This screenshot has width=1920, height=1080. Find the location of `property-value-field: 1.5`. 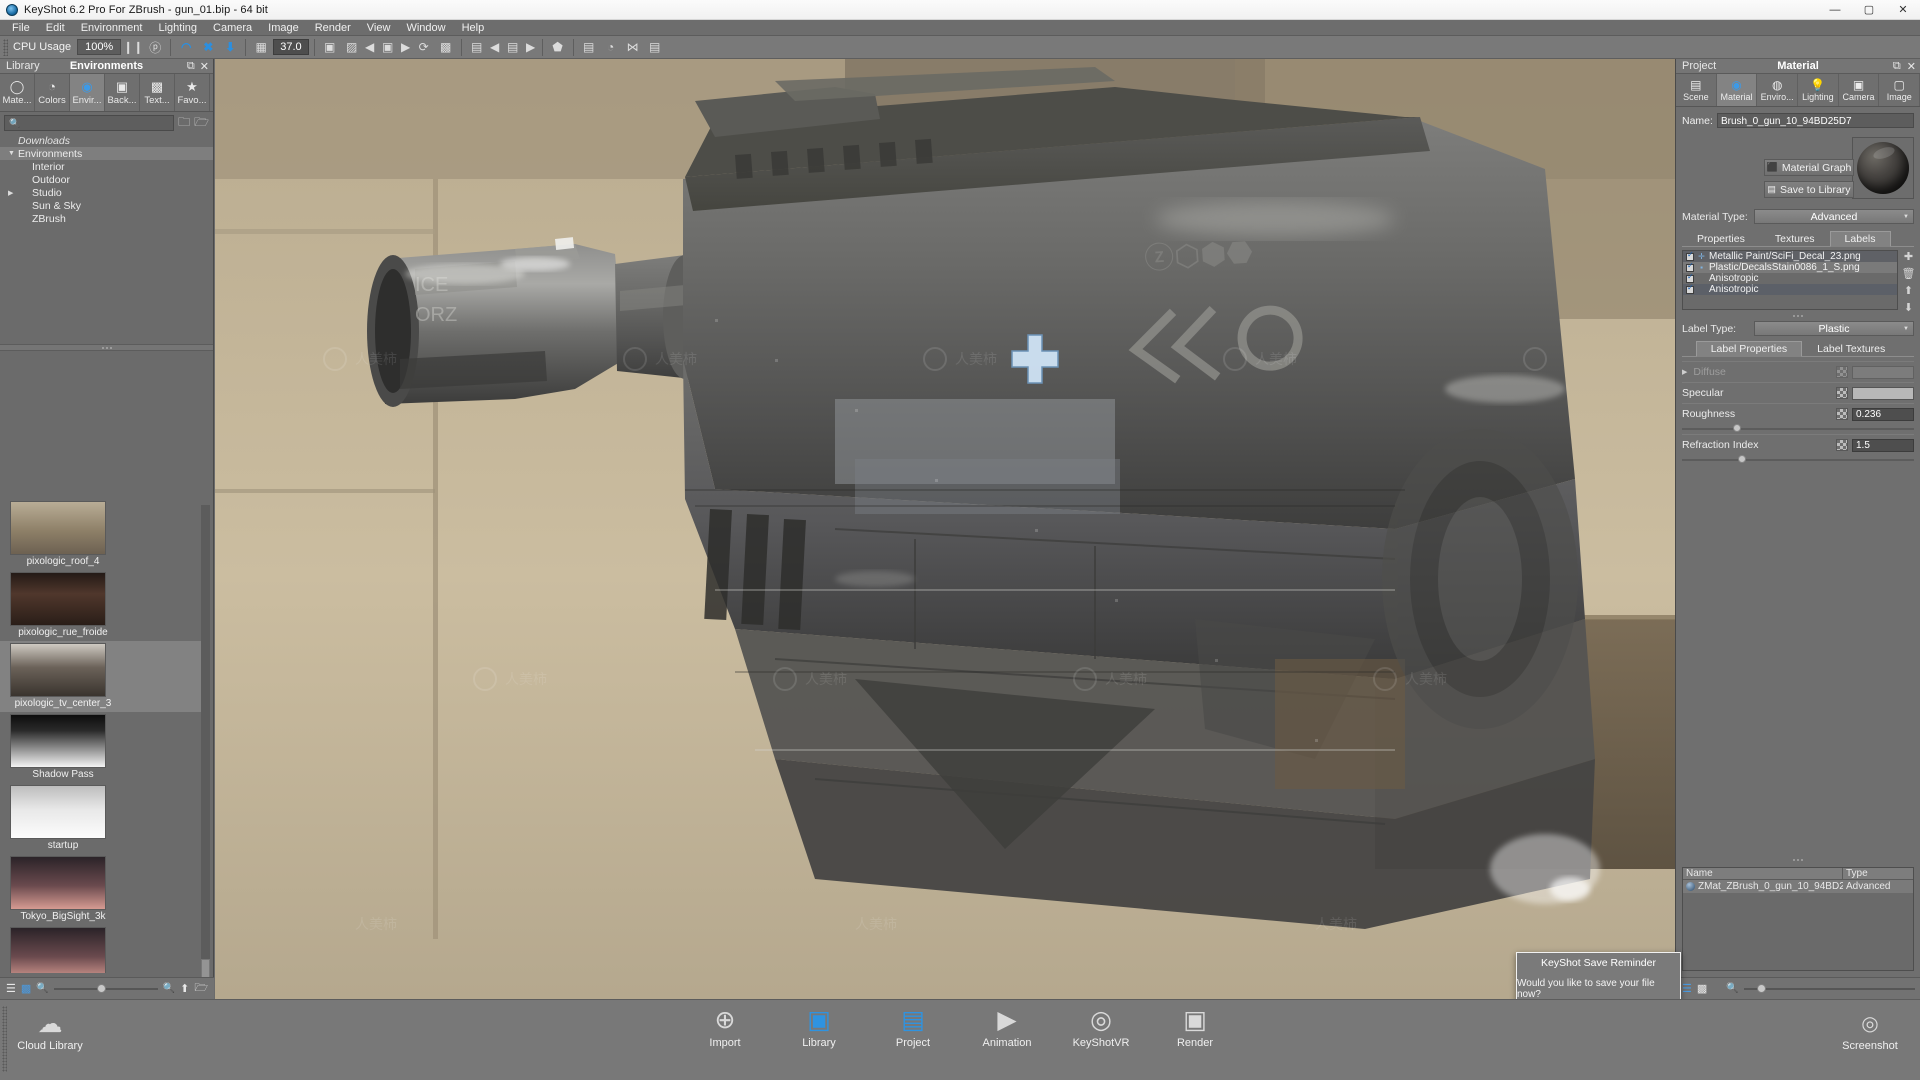

property-value-field: 1.5 is located at coordinates (1883, 445).